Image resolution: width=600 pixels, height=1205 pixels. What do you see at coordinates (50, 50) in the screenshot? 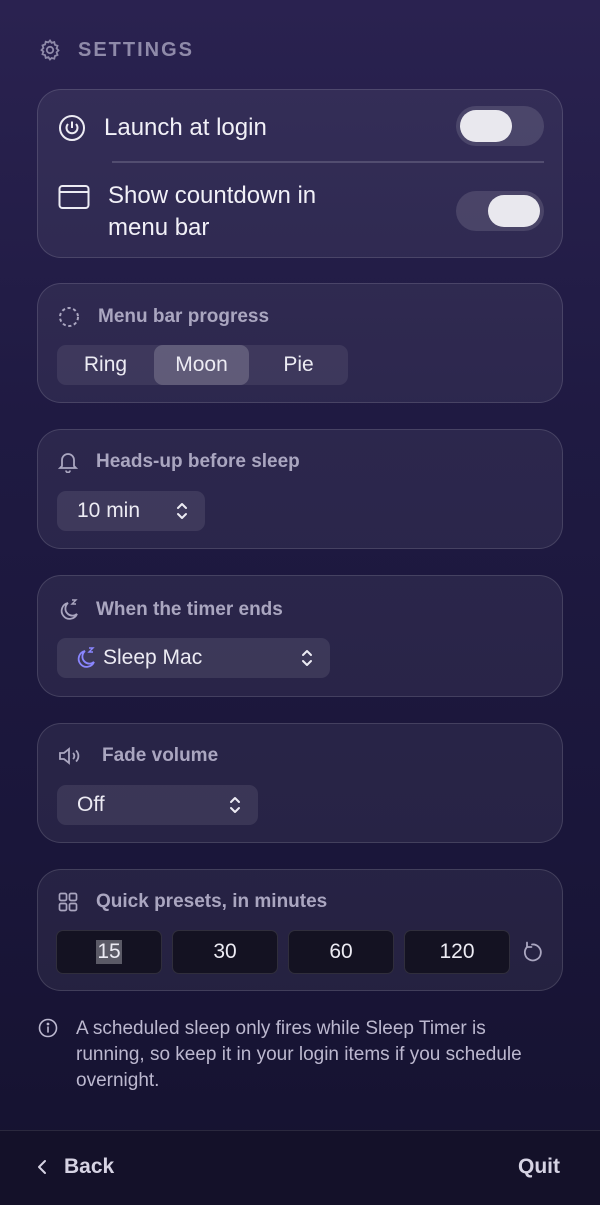
I see `gear-icon` at bounding box center [50, 50].